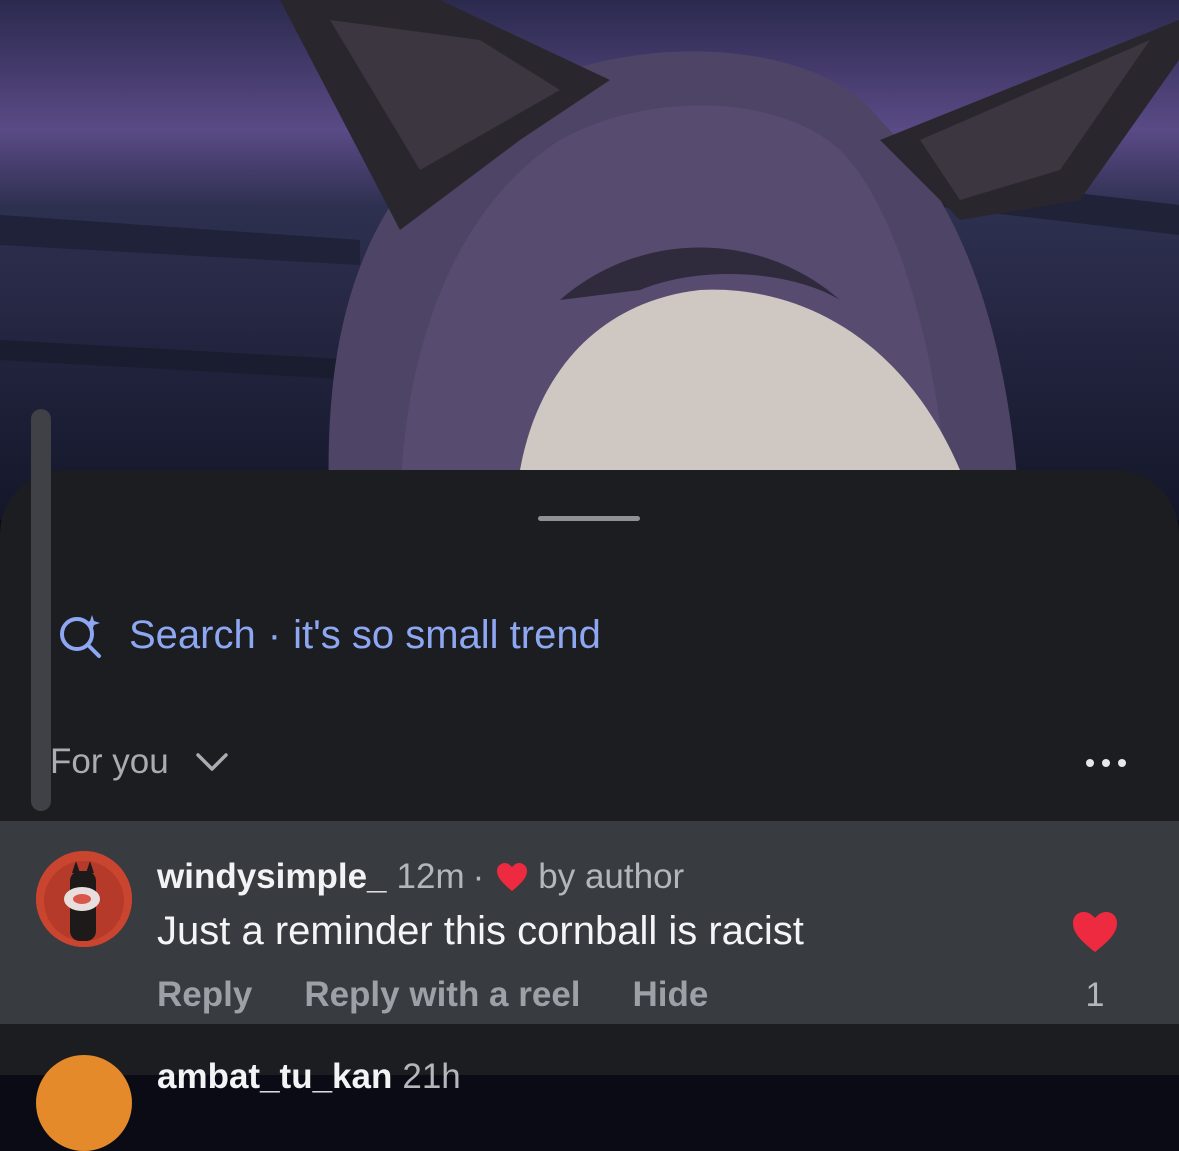 Image resolution: width=1179 pixels, height=1151 pixels. I want to click on comment-text: Just a reminder this cornball is racist, so click(480, 931).